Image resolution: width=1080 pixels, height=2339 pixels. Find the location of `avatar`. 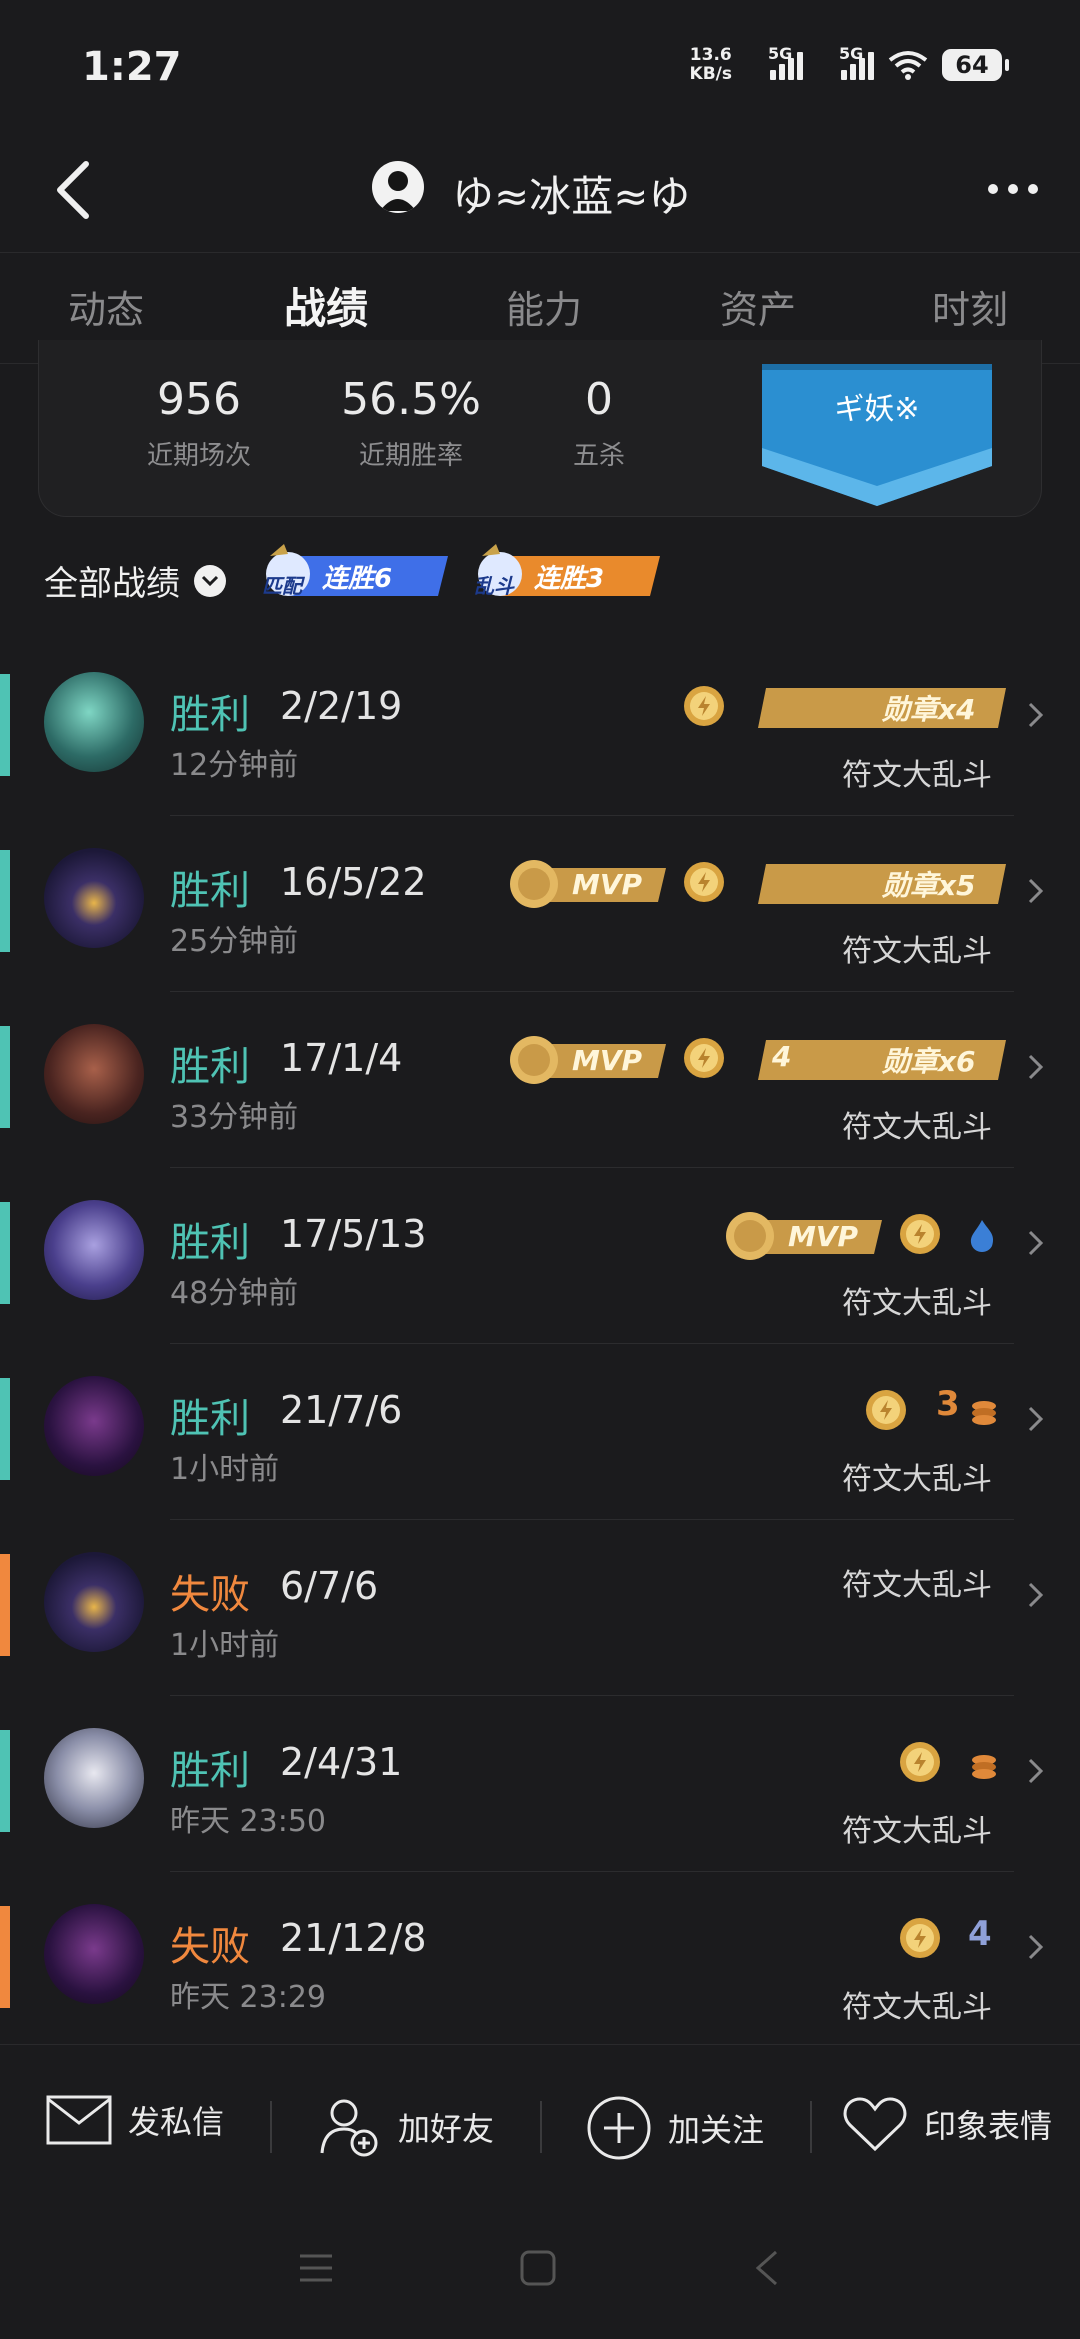

avatar is located at coordinates (398, 187).